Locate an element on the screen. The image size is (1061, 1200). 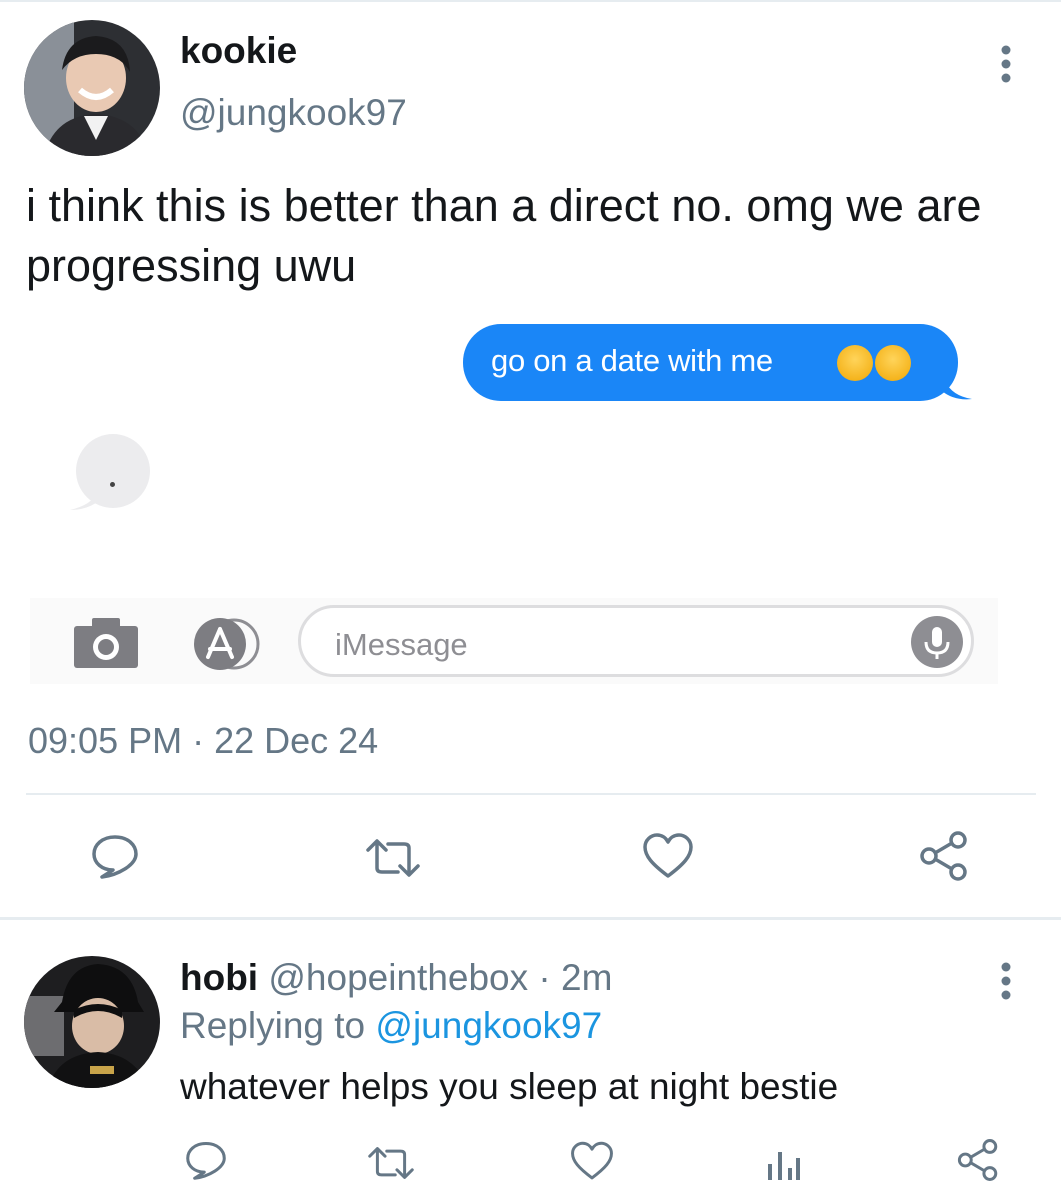
app-store-icon is located at coordinates (223, 646).